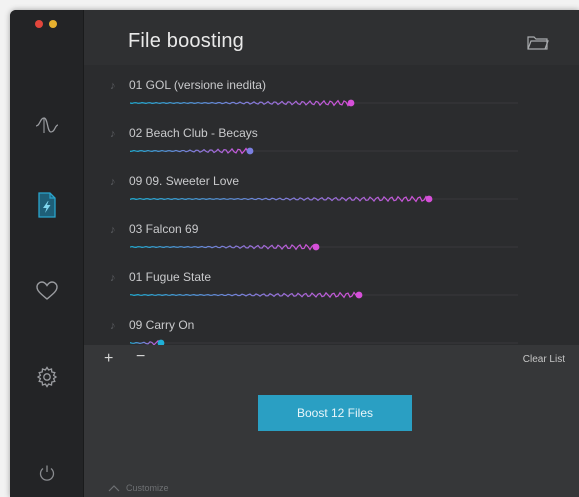 The image size is (579, 497). I want to click on window-controls, so click(46, 24).